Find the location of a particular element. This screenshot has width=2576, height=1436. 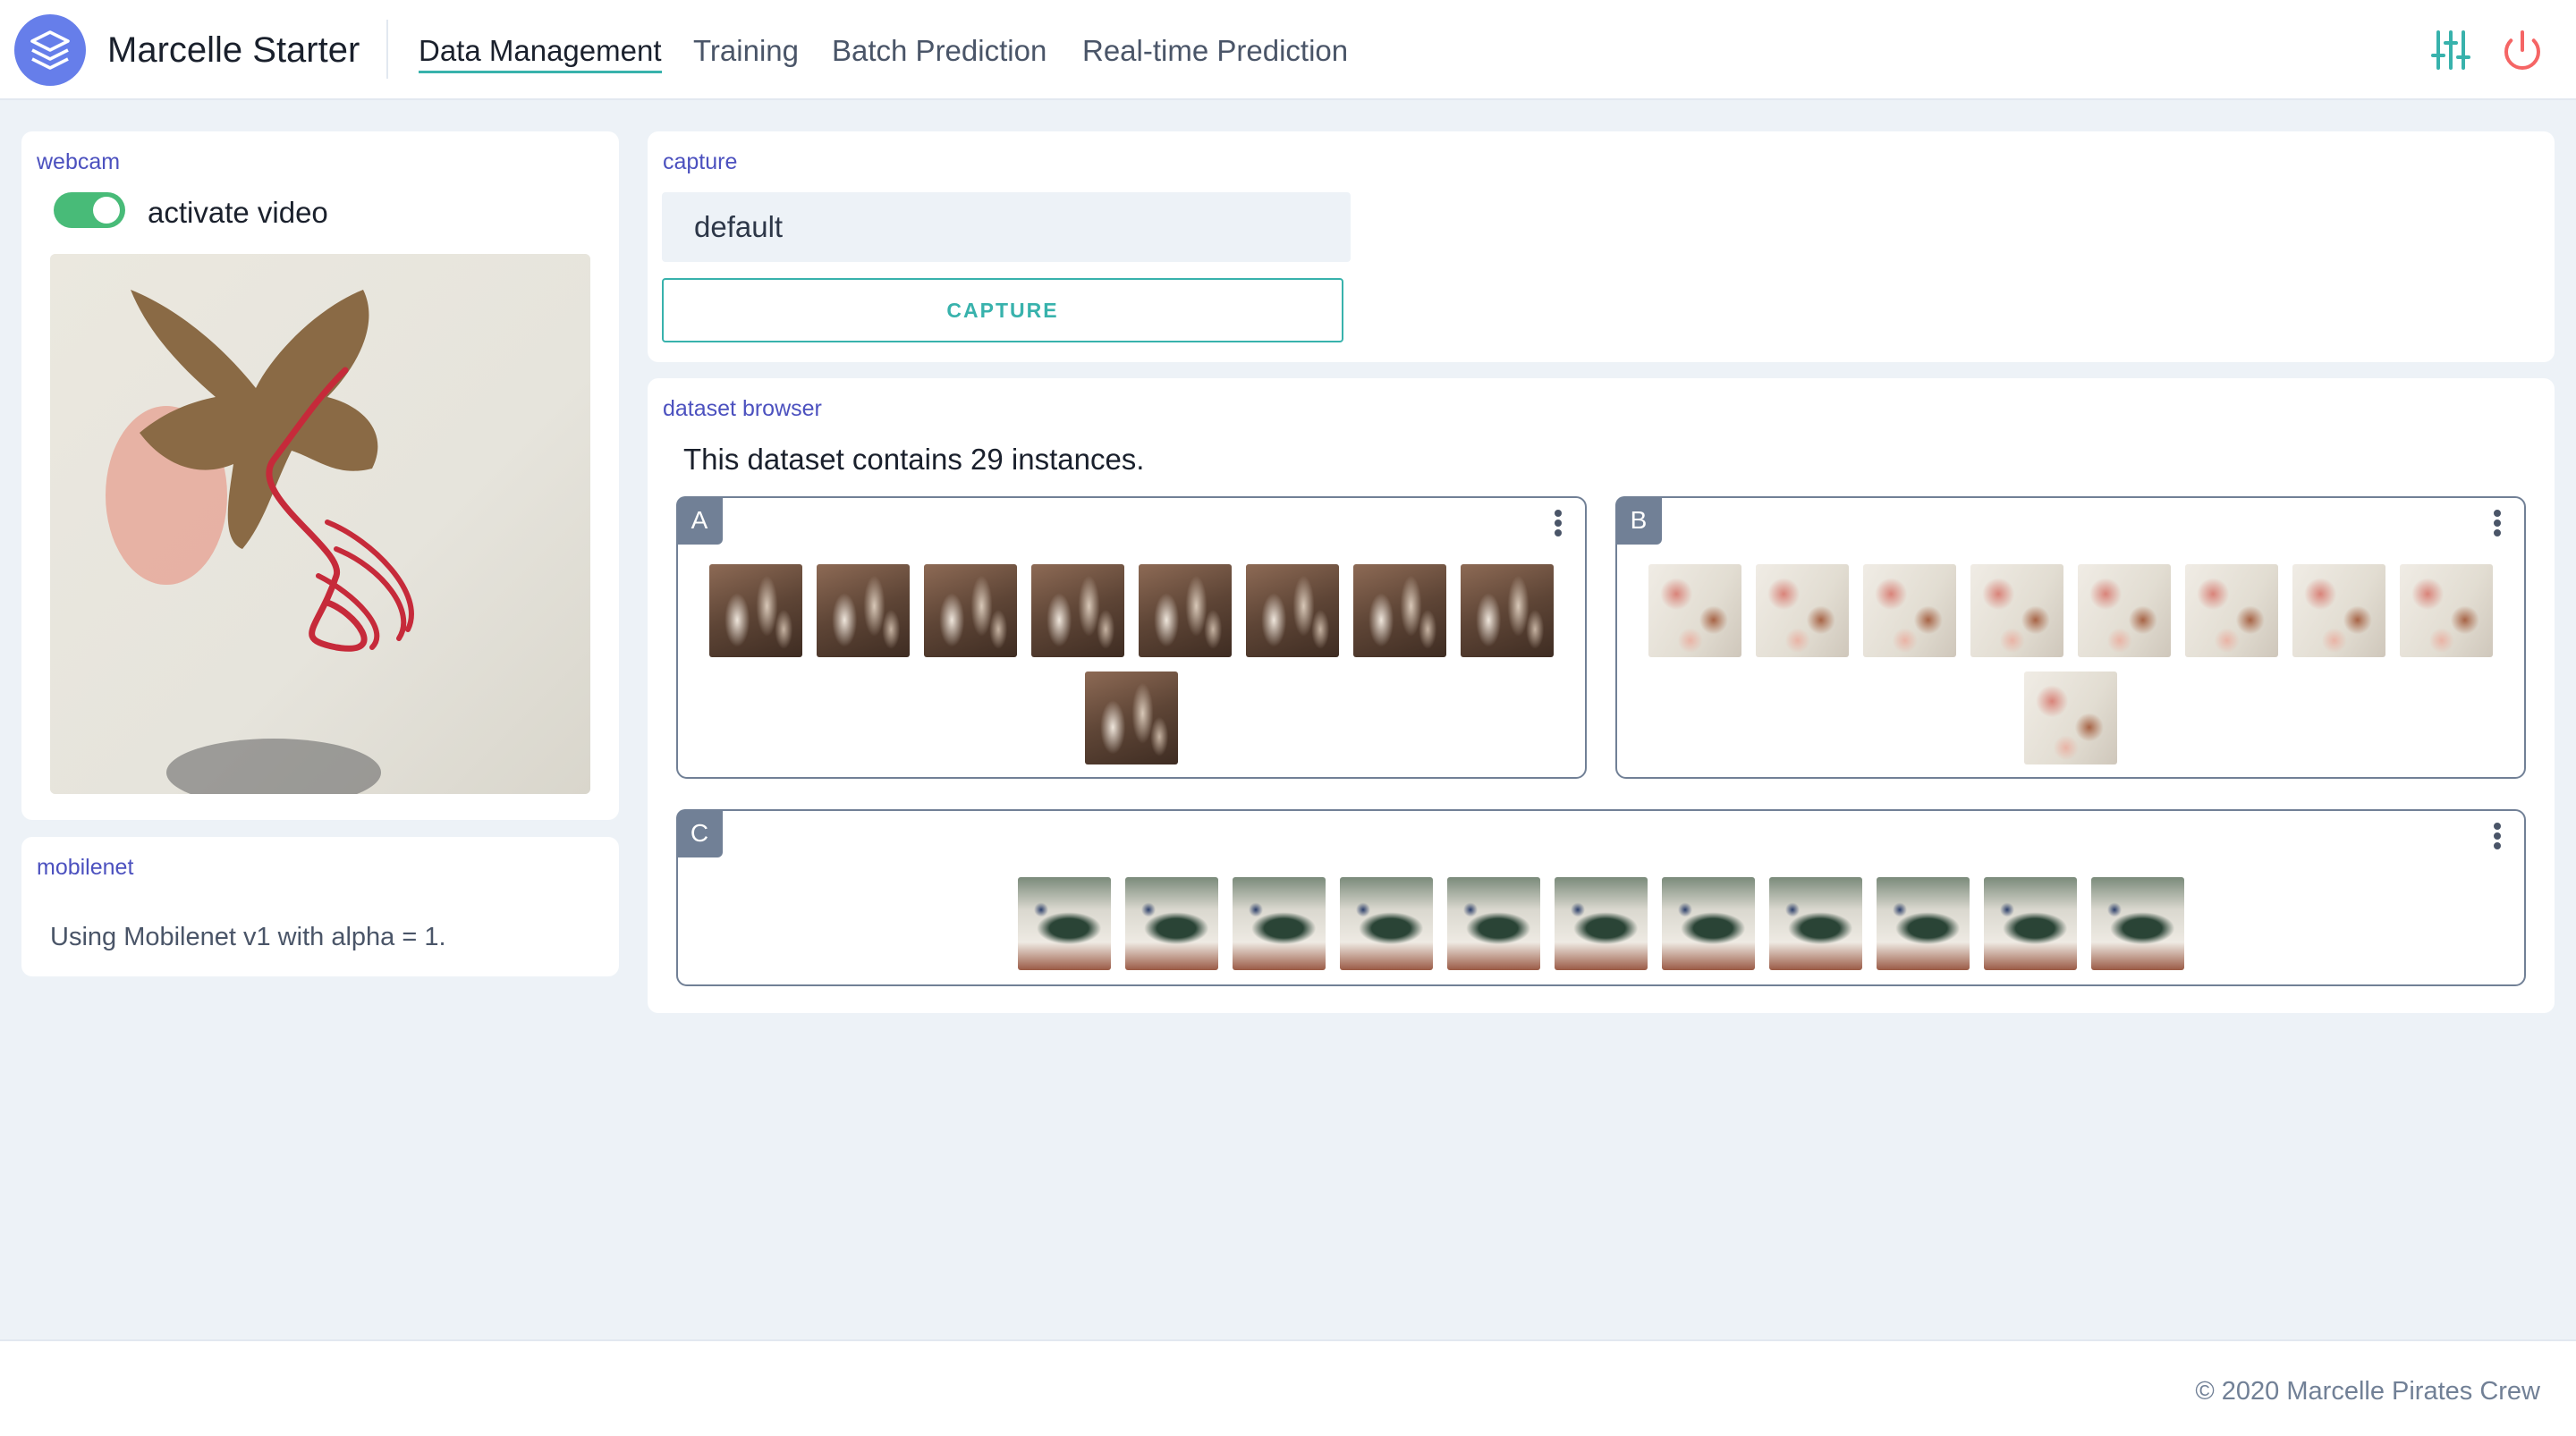

class-label-c: C is located at coordinates (699, 833).